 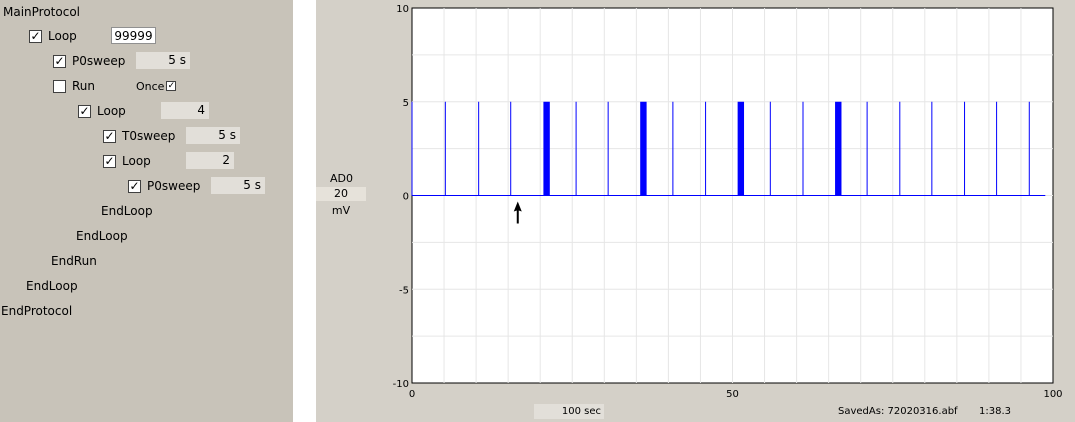 I want to click on run-label: Run, so click(x=84, y=86).